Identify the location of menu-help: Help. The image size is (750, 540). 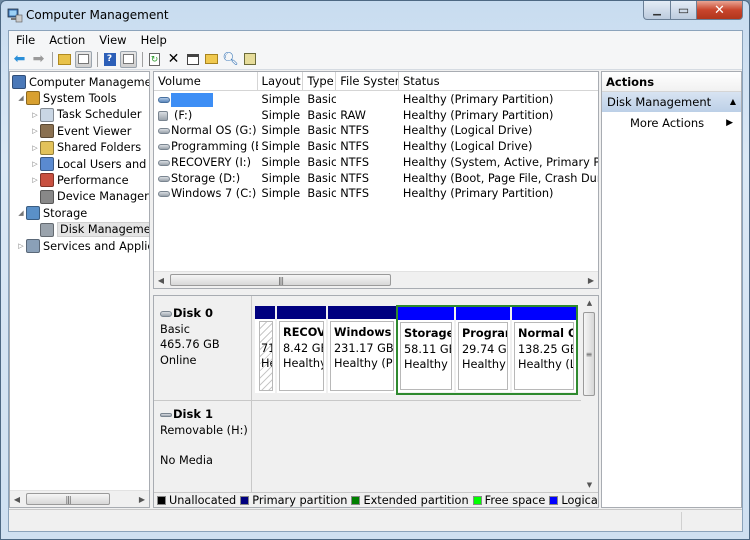
(154, 40).